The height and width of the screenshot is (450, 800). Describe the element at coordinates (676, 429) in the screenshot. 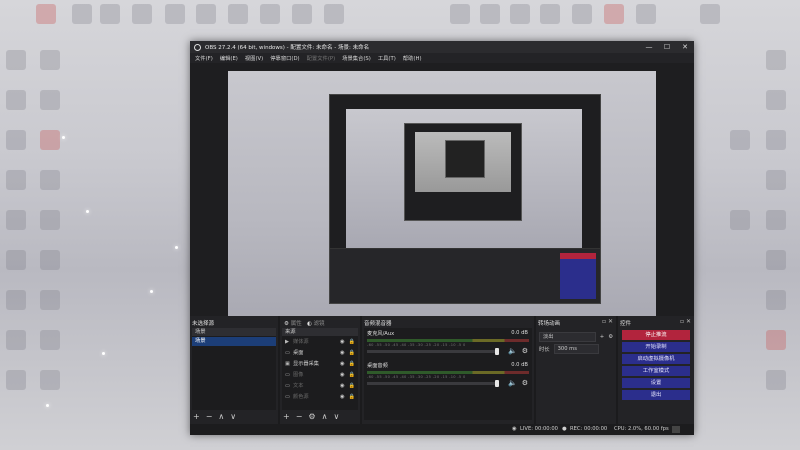

I see `resize-grip` at that location.